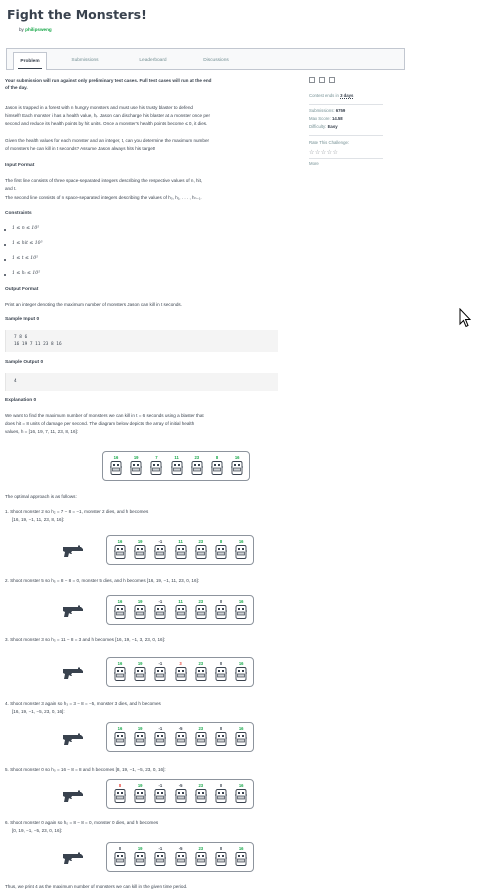  I want to click on tab-submissions: Submissions, so click(85, 61).